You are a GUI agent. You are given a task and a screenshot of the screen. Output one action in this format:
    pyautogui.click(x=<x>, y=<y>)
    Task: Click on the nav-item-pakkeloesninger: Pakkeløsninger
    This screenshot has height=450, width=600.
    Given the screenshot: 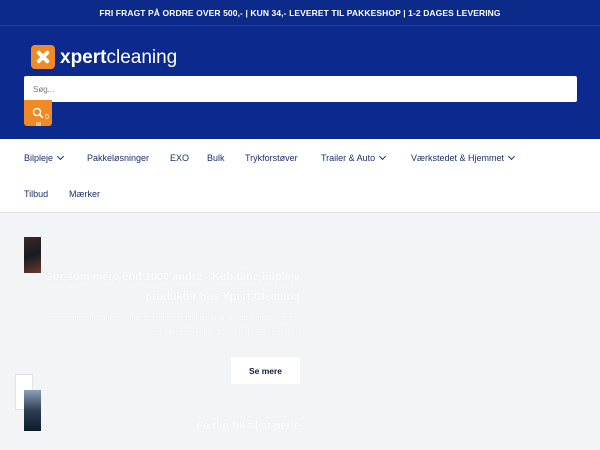 What is the action you would take?
    pyautogui.click(x=118, y=158)
    